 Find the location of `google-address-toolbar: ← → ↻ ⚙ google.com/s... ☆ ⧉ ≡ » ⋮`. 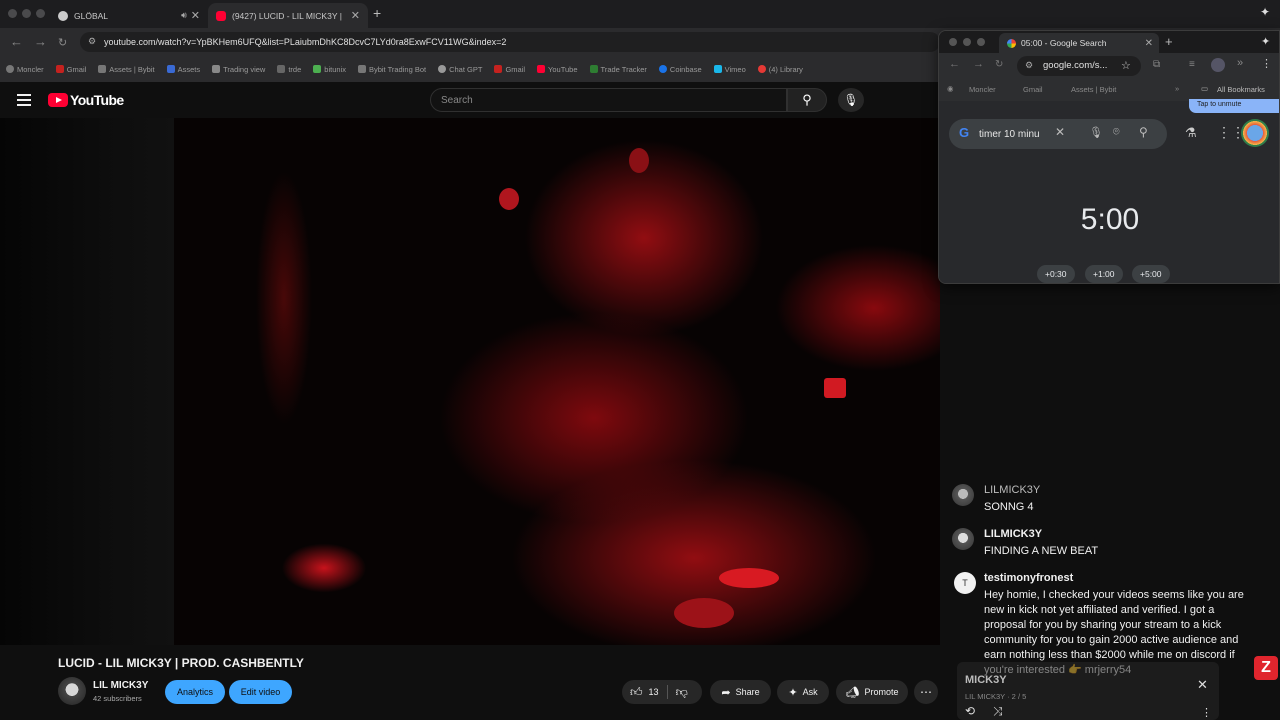

google-address-toolbar: ← → ↻ ⚙ google.com/s... ☆ ⧉ ≡ » ⋮ is located at coordinates (1109, 66).